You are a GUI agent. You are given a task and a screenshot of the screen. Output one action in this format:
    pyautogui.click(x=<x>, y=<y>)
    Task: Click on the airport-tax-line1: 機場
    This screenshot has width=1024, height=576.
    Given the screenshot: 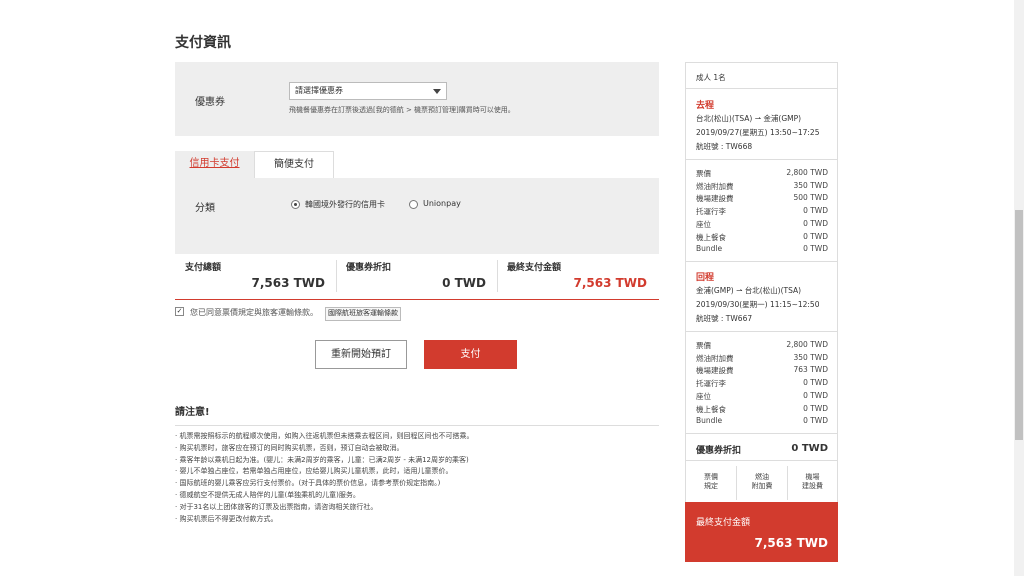 What is the action you would take?
    pyautogui.click(x=812, y=477)
    